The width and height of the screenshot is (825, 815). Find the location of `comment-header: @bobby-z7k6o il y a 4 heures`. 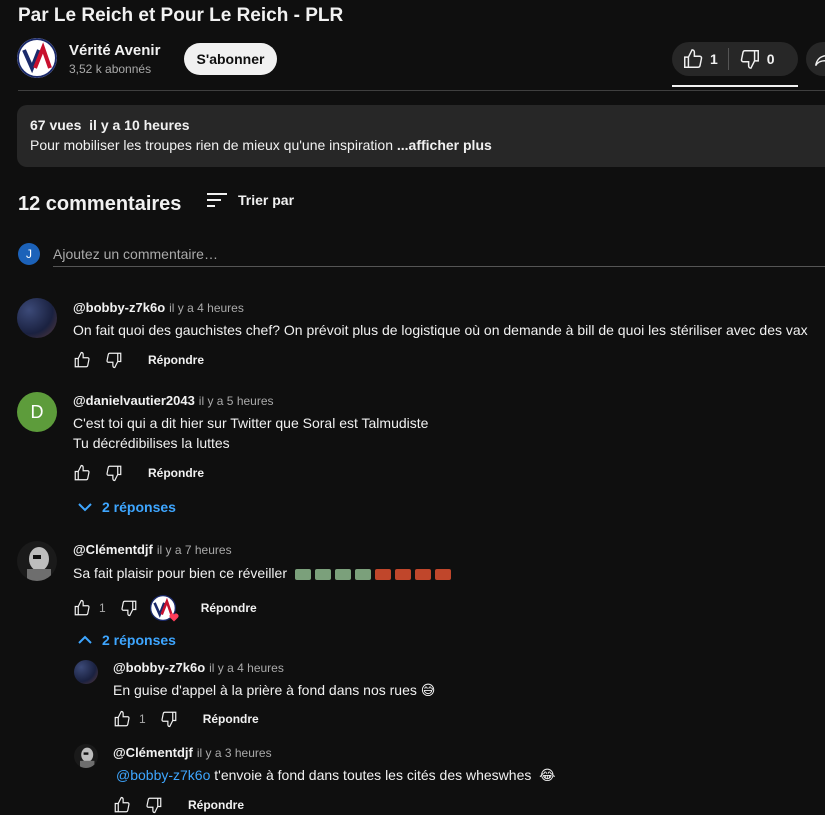

comment-header: @bobby-z7k6o il y a 4 heures is located at coordinates (158, 307).